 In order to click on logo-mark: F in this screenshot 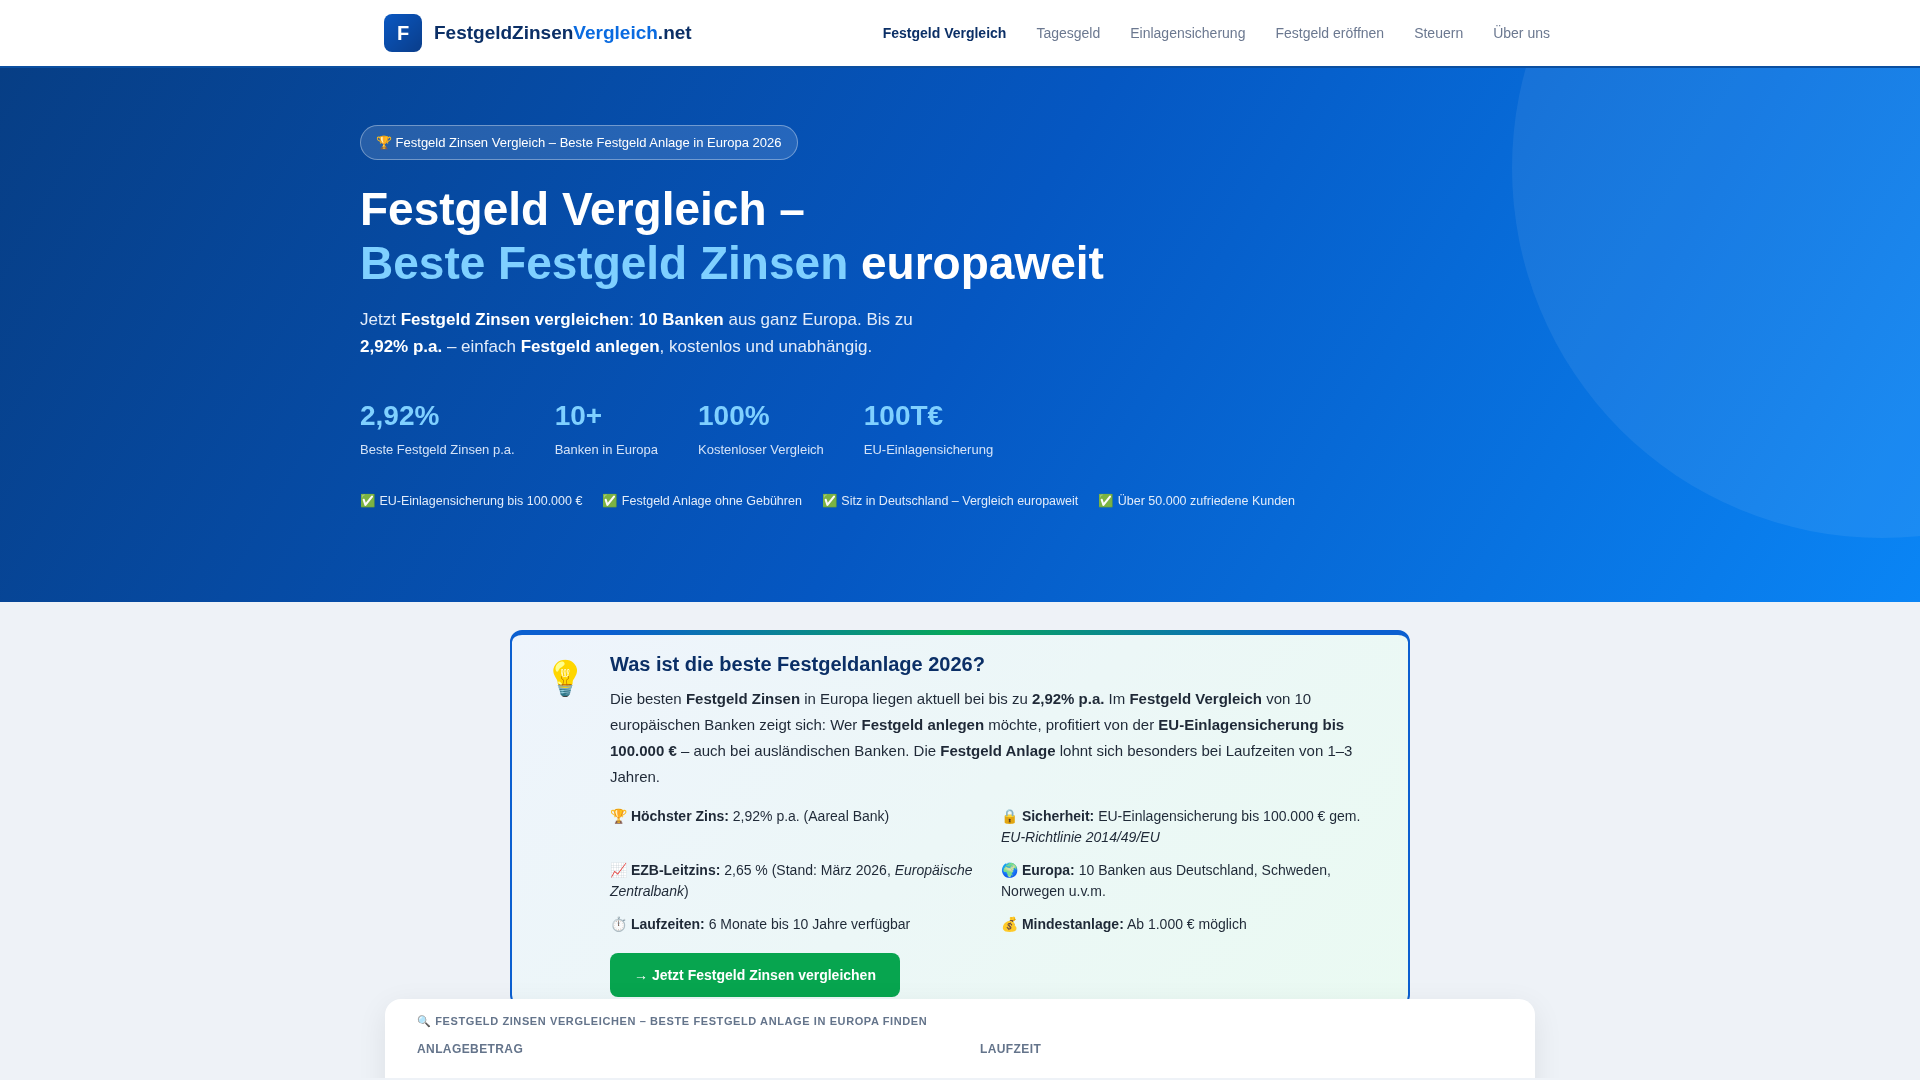, I will do `click(403, 33)`.